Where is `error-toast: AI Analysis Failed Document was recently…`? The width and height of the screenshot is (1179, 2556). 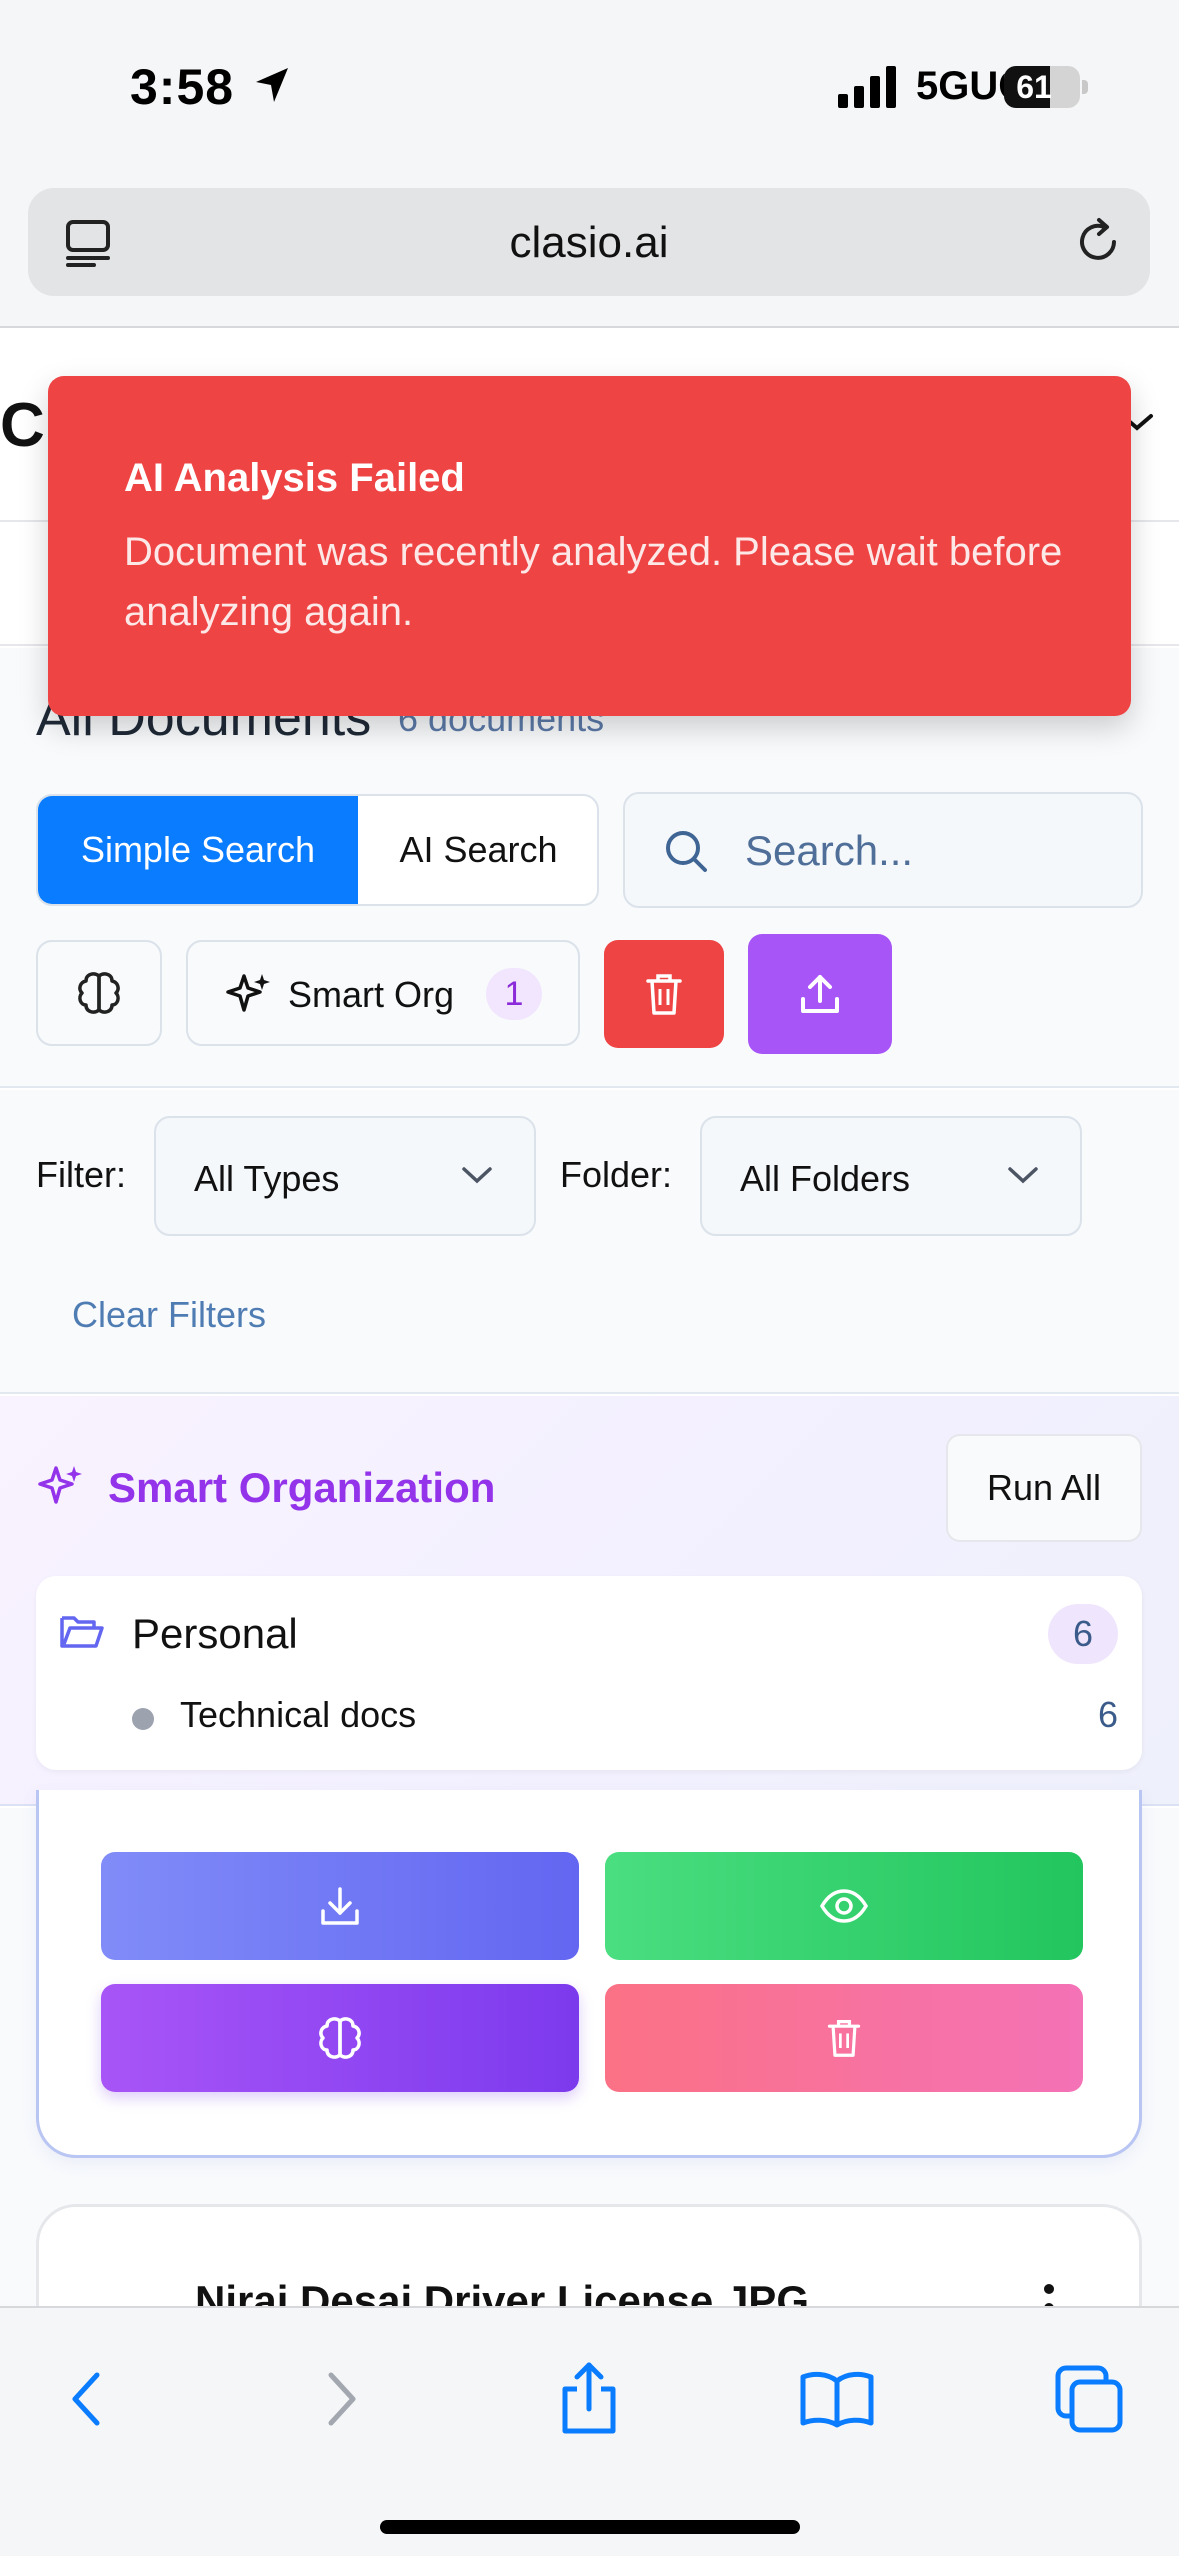 error-toast: AI Analysis Failed Document was recently… is located at coordinates (589, 546).